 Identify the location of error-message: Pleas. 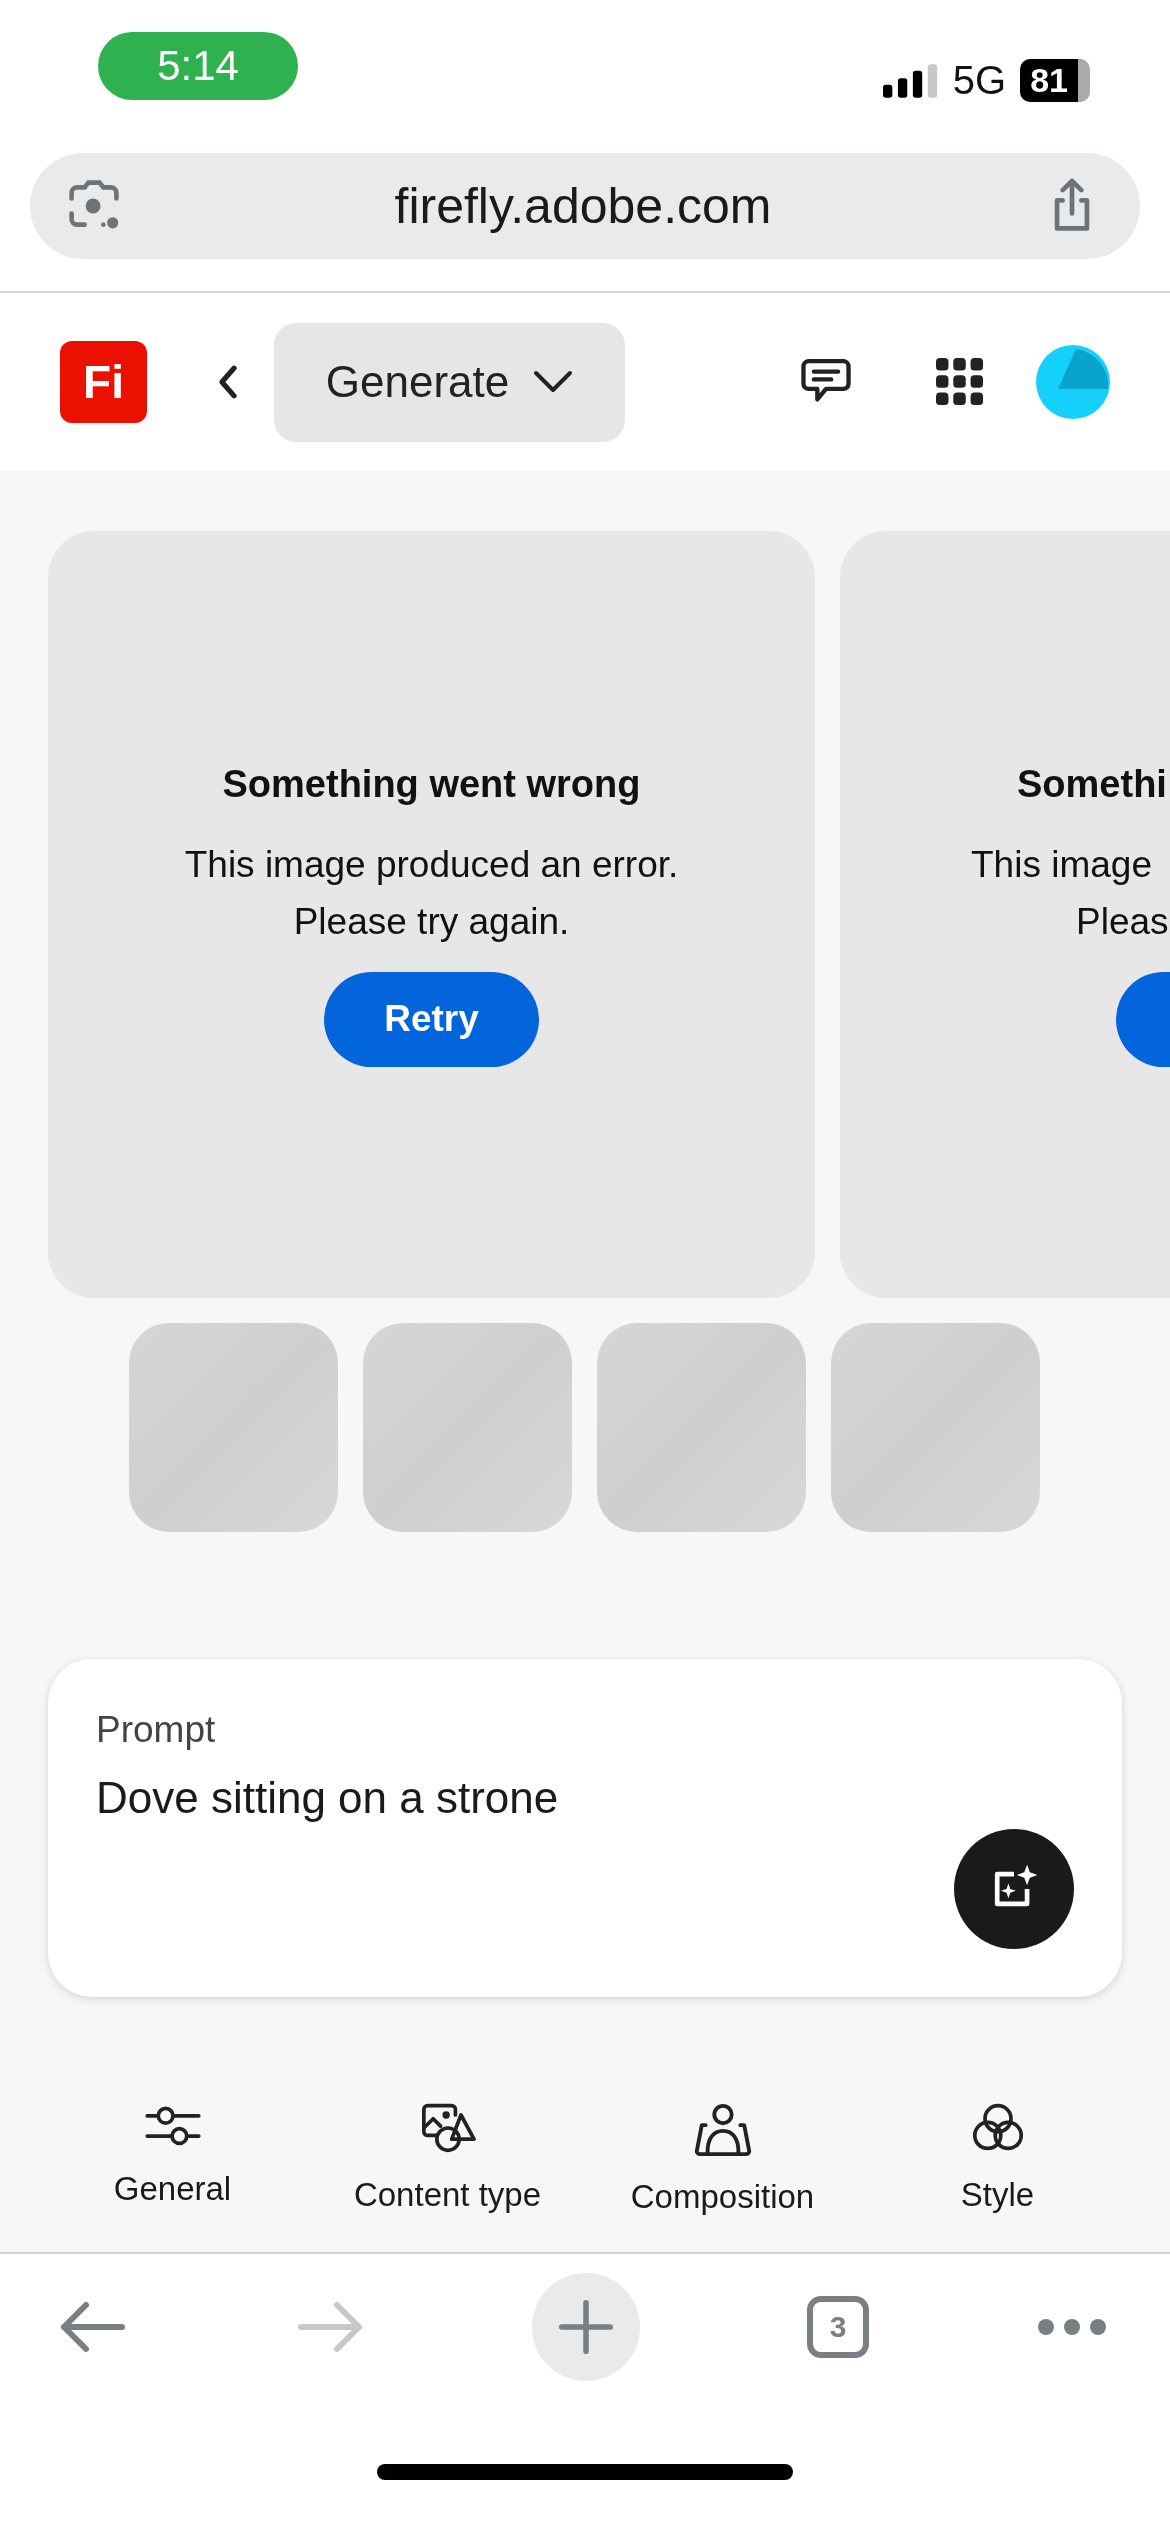
(1122, 921).